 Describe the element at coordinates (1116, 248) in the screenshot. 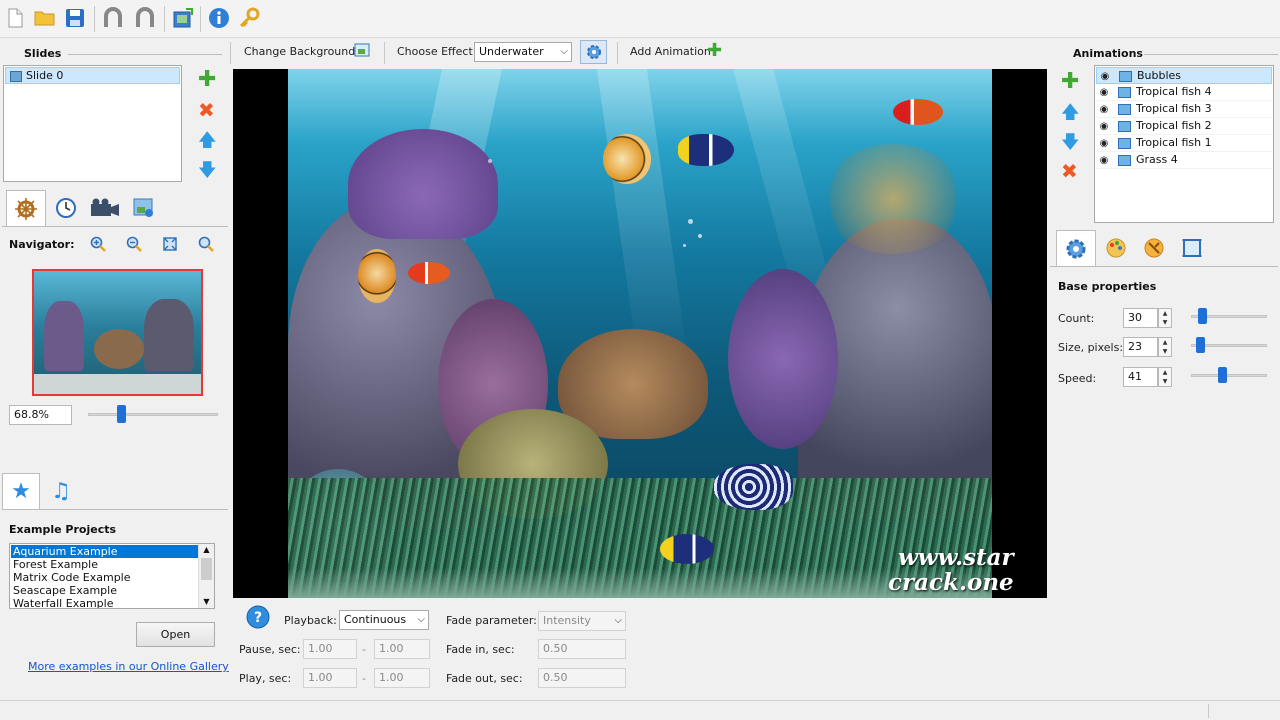

I see `tab-colors` at that location.